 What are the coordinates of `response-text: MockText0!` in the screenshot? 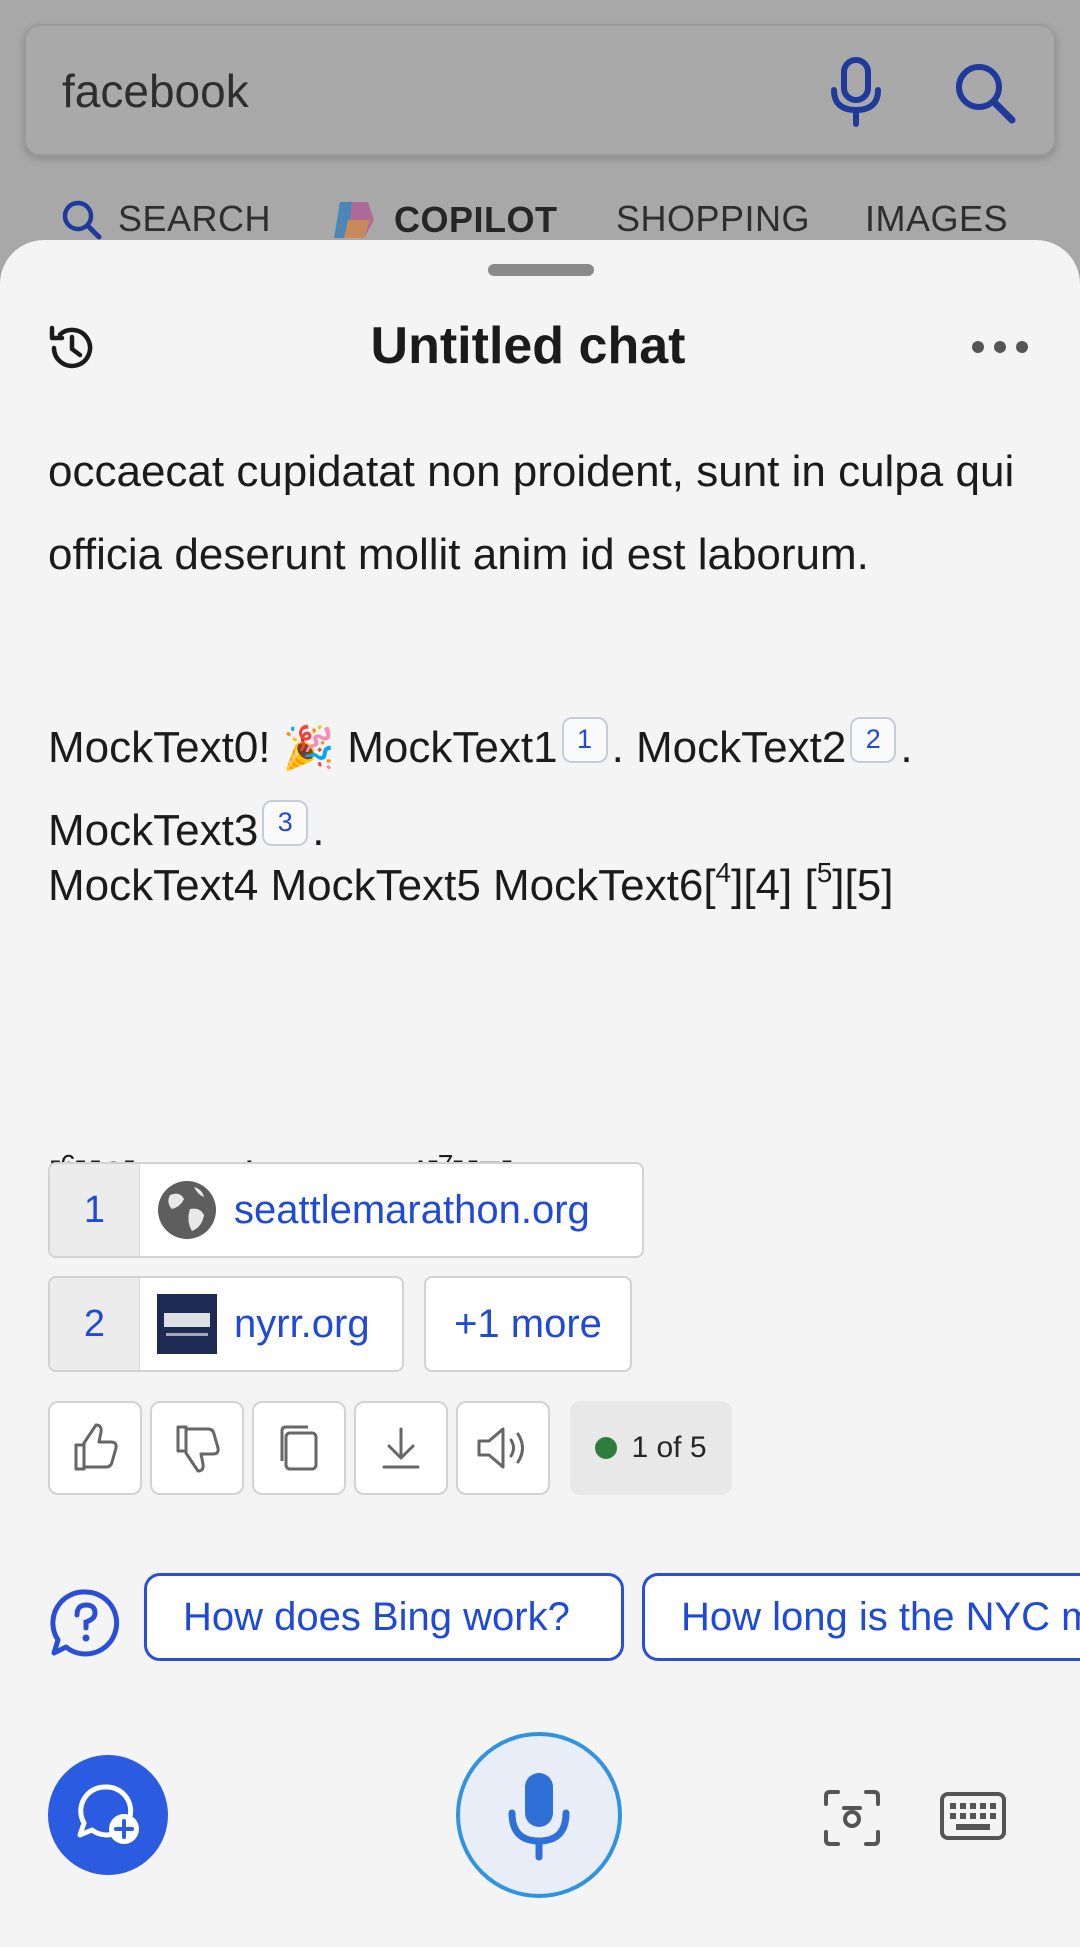 It's located at (165, 747).